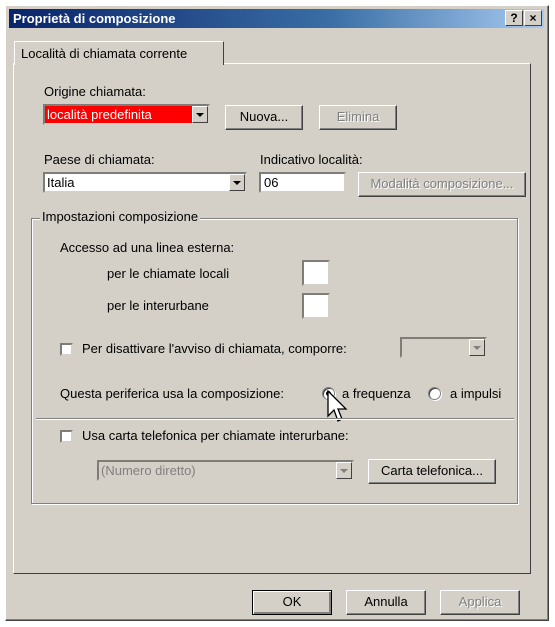 The width and height of the screenshot is (555, 627). What do you see at coordinates (94, 18) in the screenshot?
I see `window-title: Proprietà di composizione` at bounding box center [94, 18].